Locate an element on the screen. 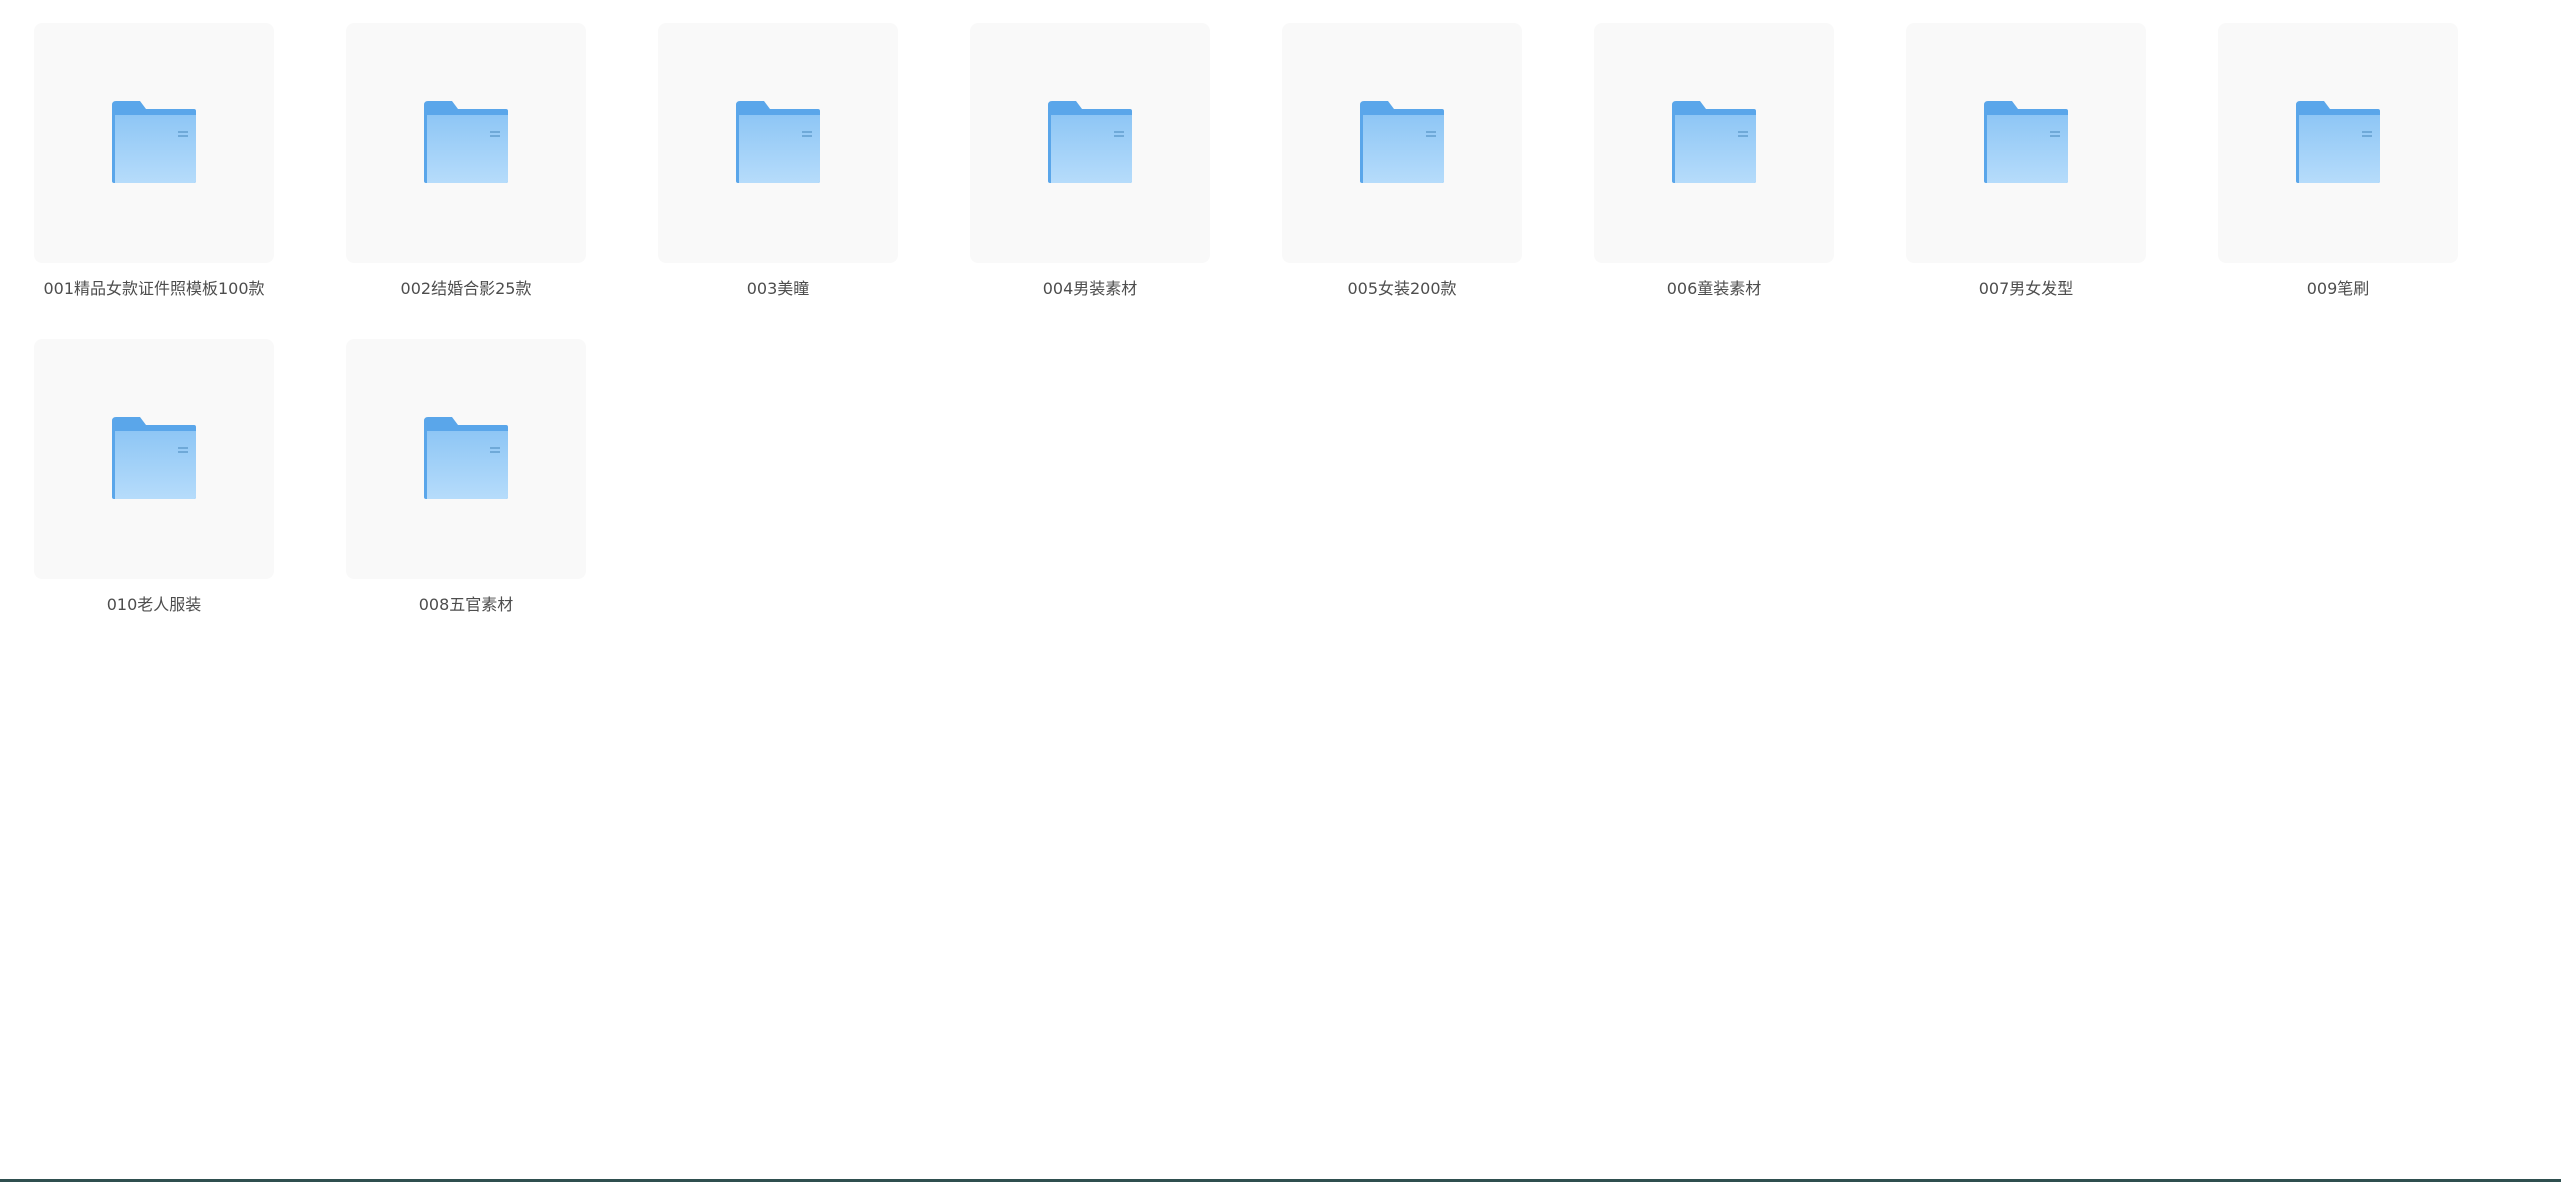 This screenshot has height=1182, width=2561. folder-item: 003美瞳 is located at coordinates (778, 161).